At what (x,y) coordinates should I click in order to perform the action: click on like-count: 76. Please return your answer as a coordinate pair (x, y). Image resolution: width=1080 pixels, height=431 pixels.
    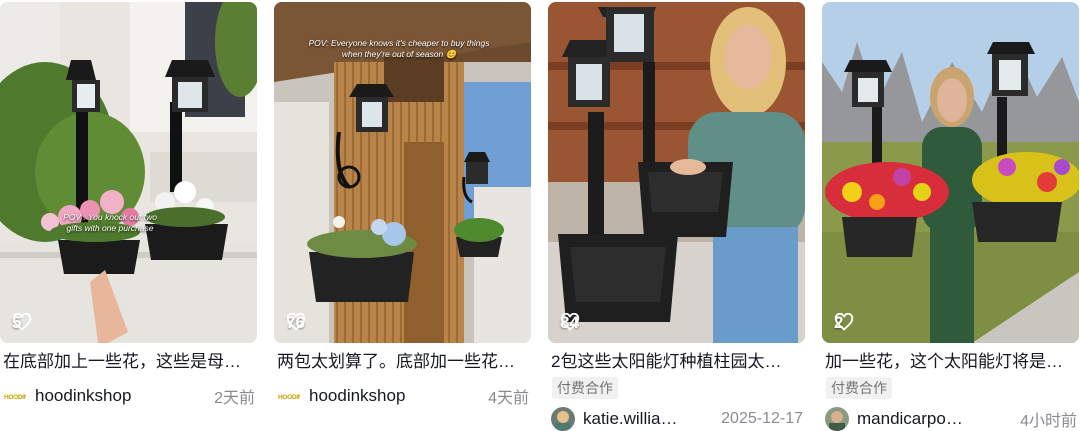
    Looking at the image, I should click on (296, 323).